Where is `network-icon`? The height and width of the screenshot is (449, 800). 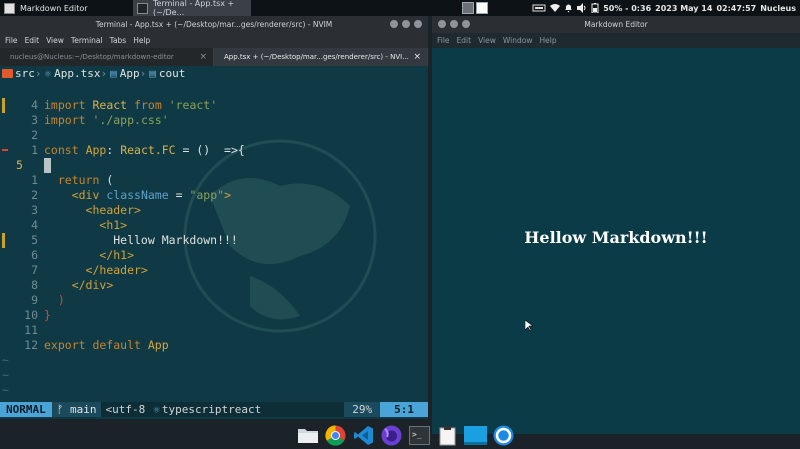
network-icon is located at coordinates (539, 8).